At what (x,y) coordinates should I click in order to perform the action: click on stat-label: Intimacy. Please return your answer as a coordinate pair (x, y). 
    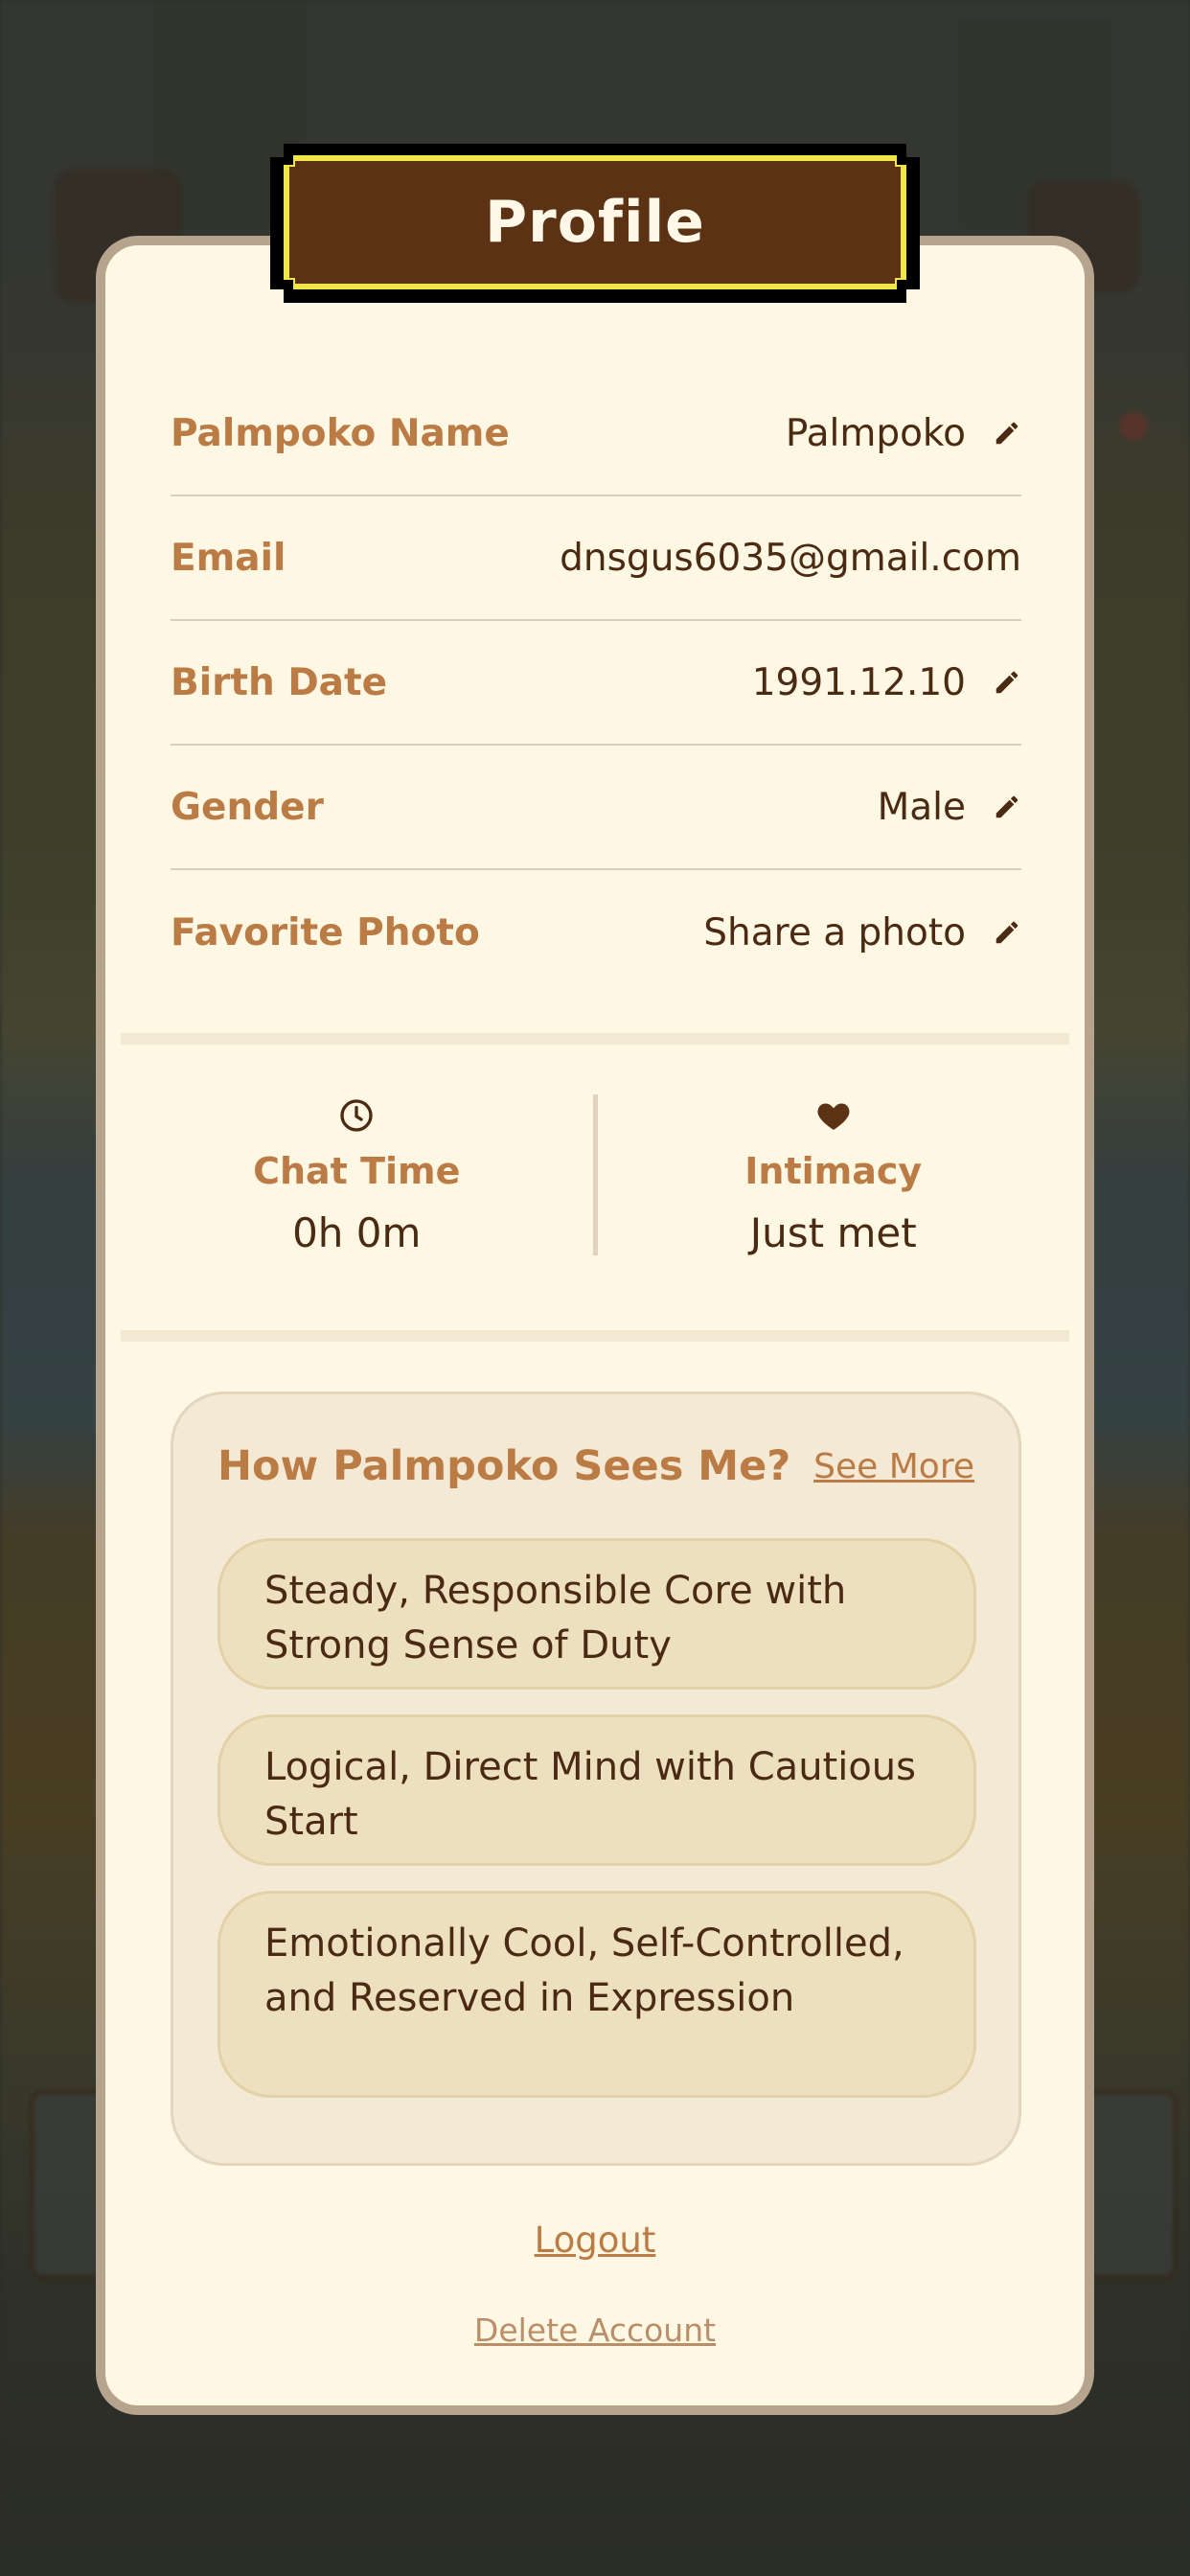
    Looking at the image, I should click on (834, 1171).